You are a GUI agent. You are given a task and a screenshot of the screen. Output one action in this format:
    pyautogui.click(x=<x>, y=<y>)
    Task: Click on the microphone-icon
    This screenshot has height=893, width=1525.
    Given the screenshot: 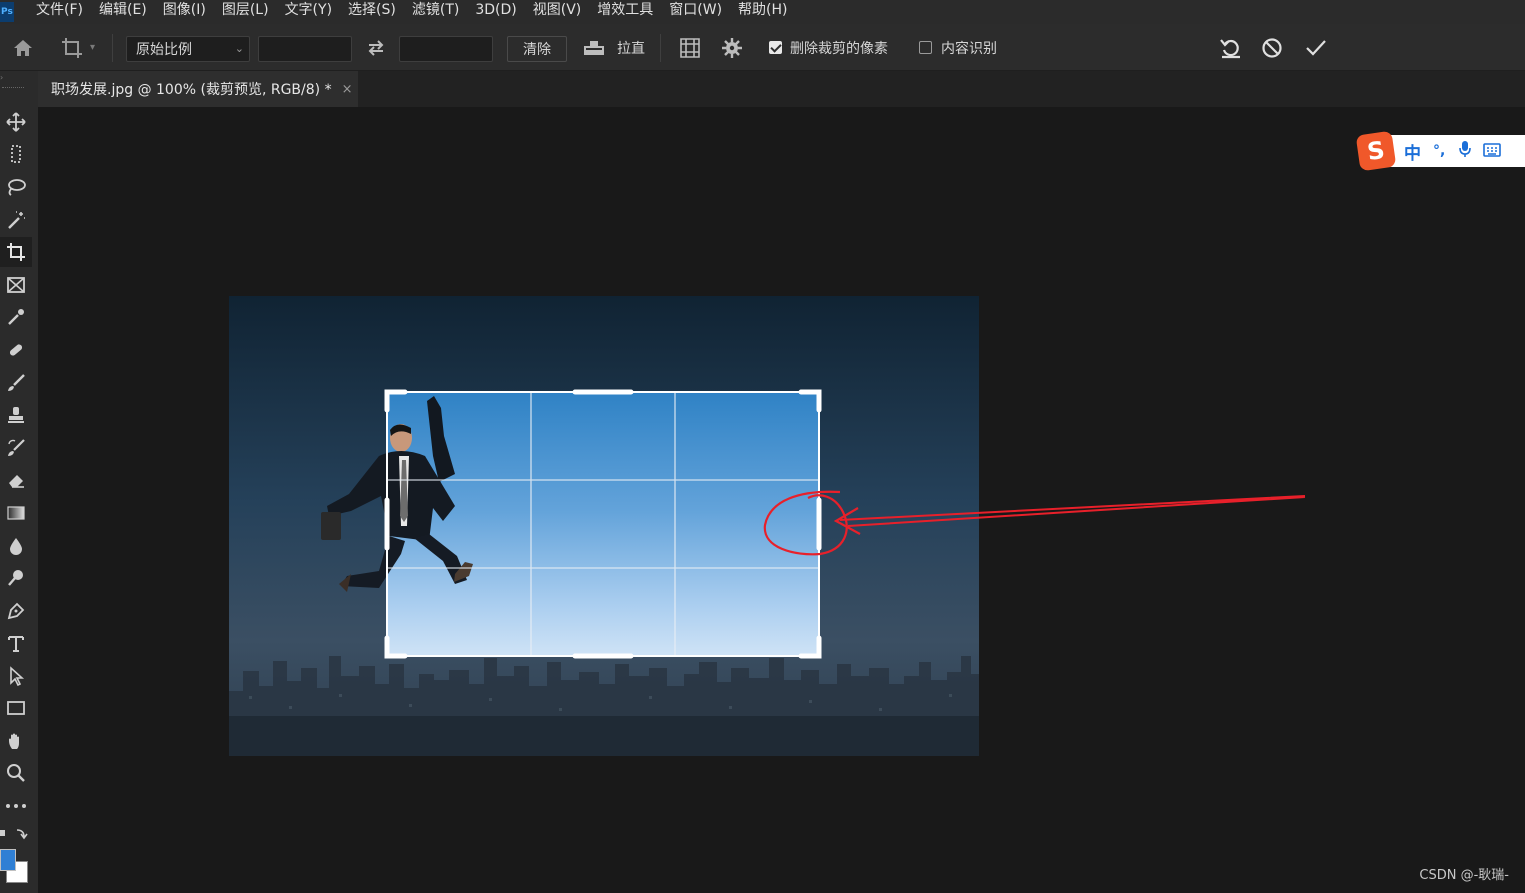 What is the action you would take?
    pyautogui.click(x=1465, y=151)
    